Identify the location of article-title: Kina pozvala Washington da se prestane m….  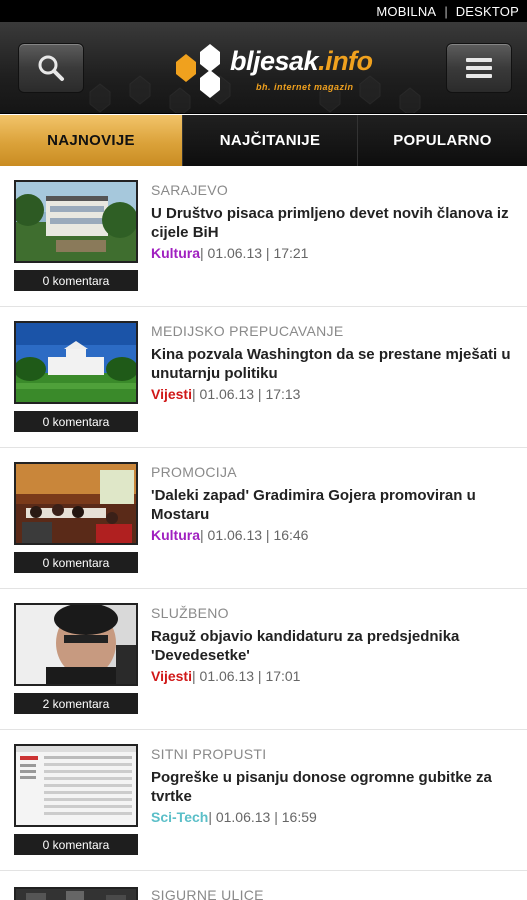
(333, 364).